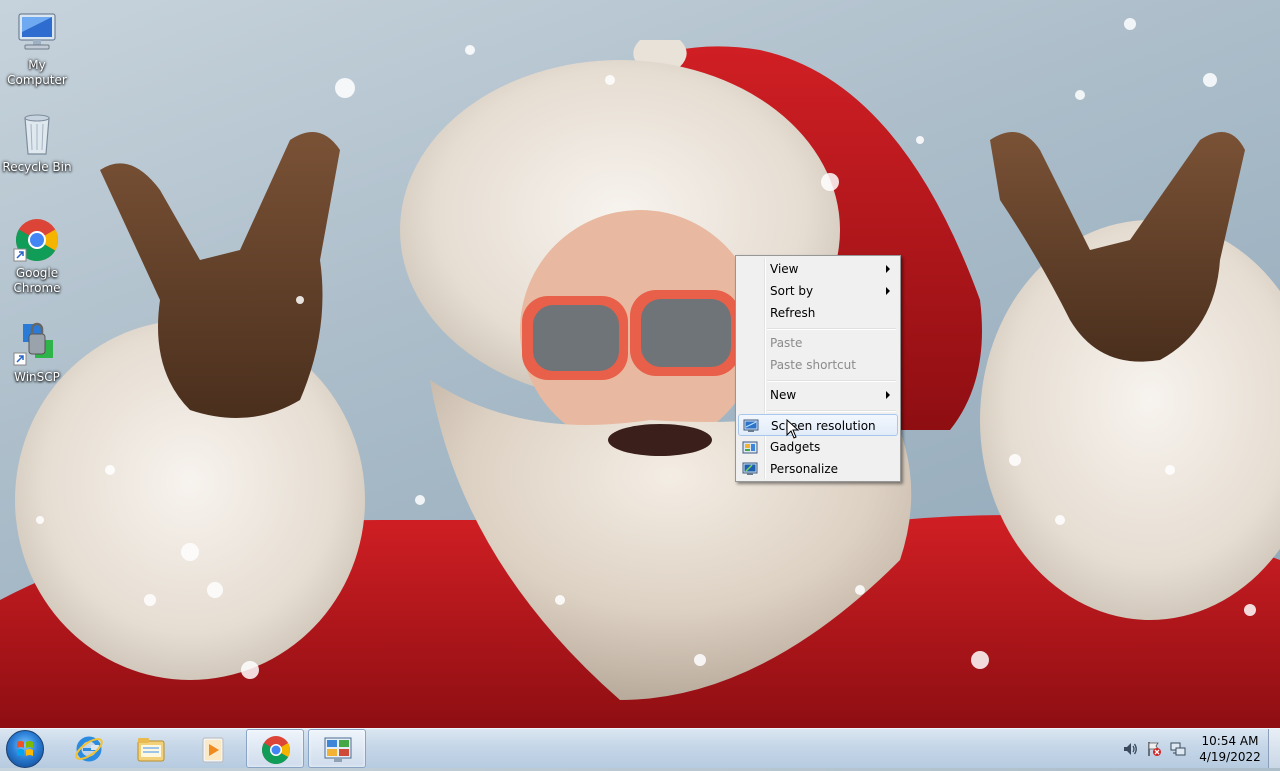 Image resolution: width=1280 pixels, height=771 pixels. What do you see at coordinates (37, 80) in the screenshot?
I see `desktop-icon-label: Computer` at bounding box center [37, 80].